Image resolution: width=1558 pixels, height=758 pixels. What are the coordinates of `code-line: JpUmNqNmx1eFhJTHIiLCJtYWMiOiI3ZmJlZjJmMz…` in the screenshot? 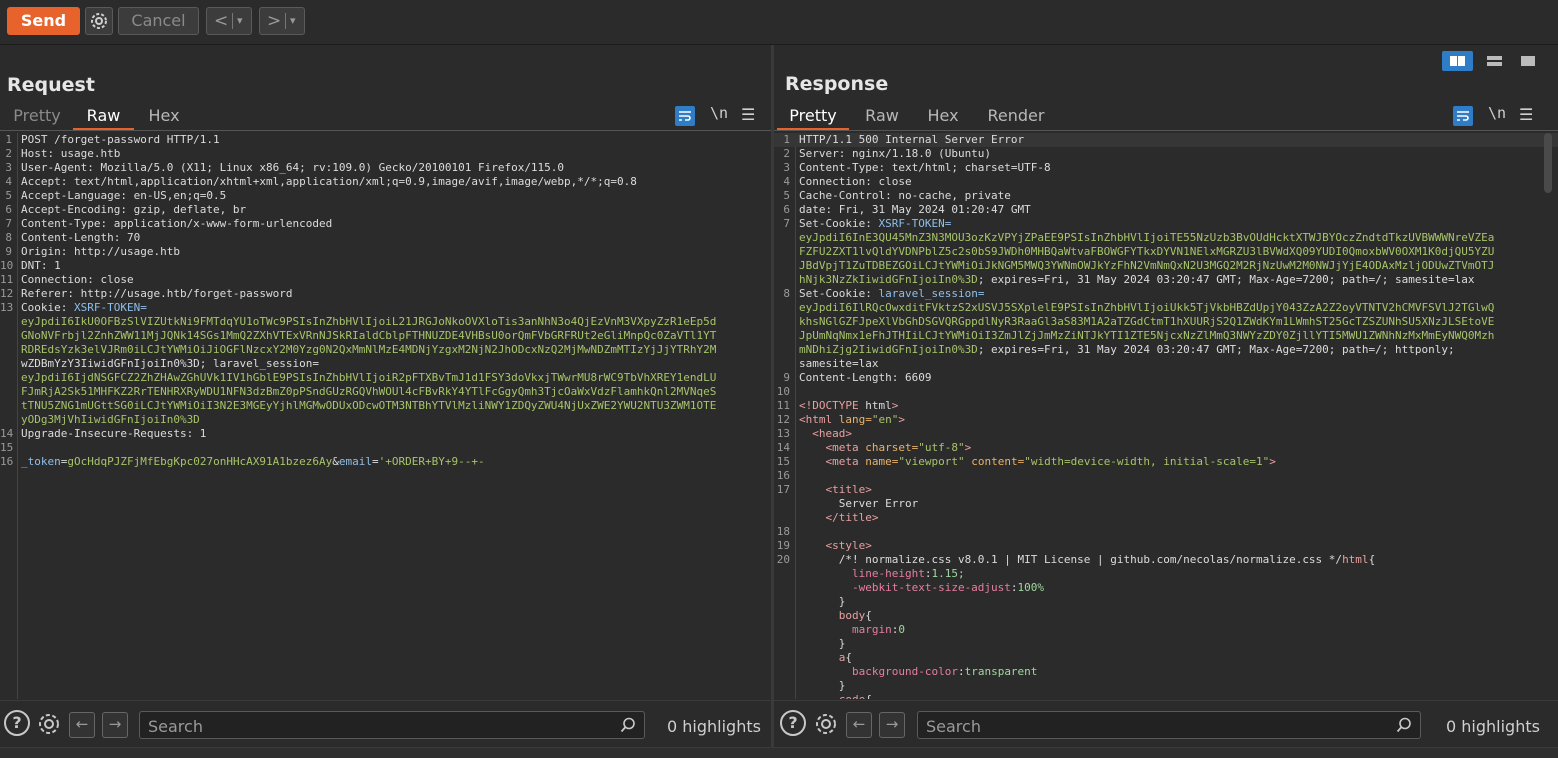 It's located at (1166, 336).